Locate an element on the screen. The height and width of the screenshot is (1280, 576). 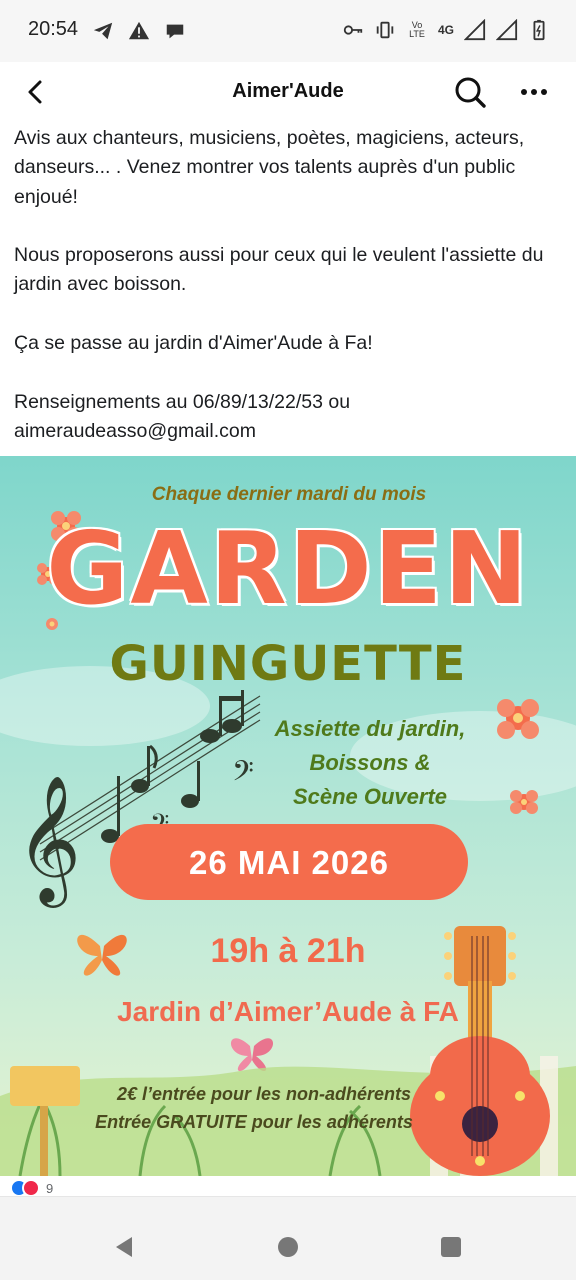
poster-offer-line: Assiette du jardin, is located at coordinates (370, 728).